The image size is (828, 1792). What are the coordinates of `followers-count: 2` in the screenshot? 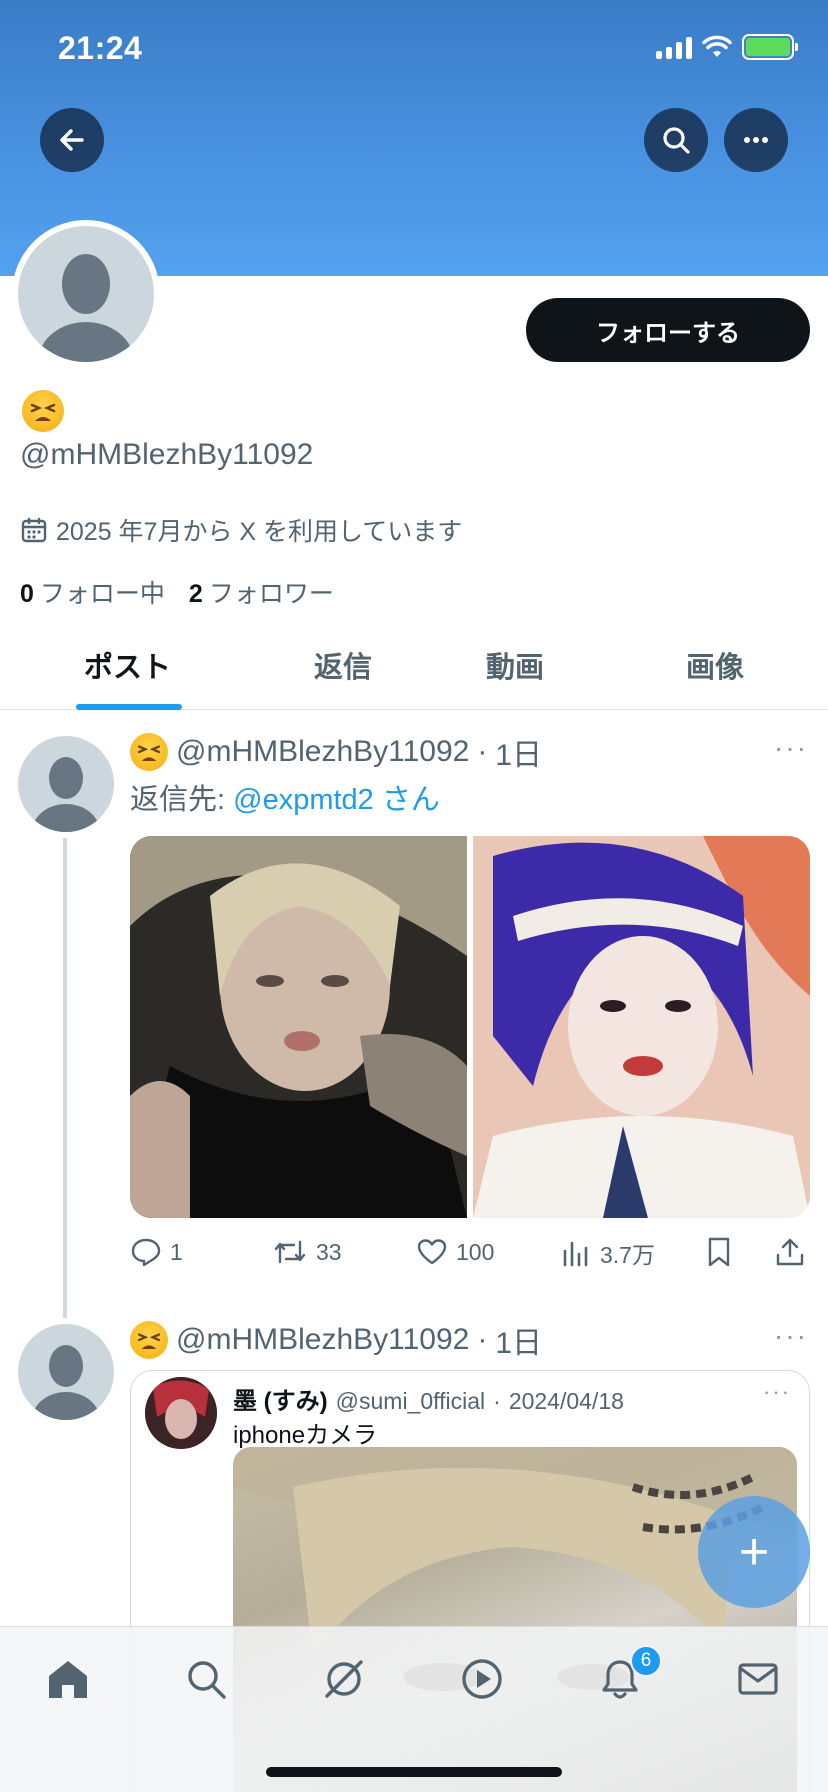 It's located at (195, 594).